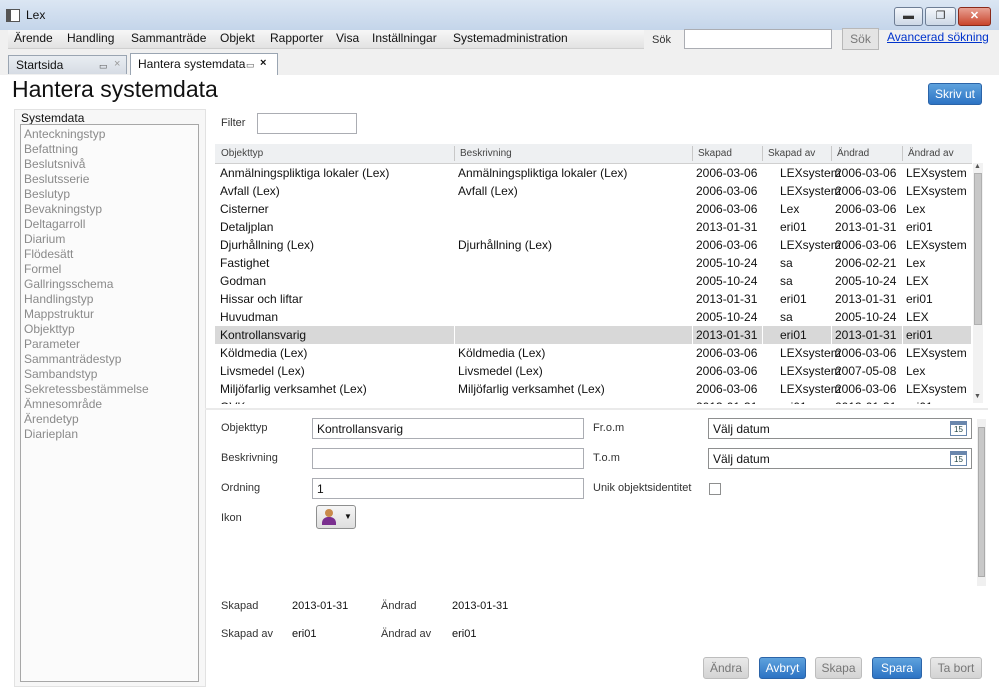 This screenshot has width=999, height=691. Describe the element at coordinates (791, 153) in the screenshot. I see `column-header-skapad-av: Skapad av` at that location.